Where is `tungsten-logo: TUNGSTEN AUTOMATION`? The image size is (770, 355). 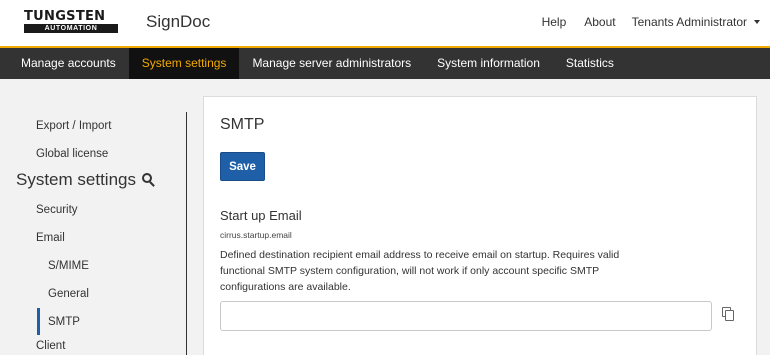
tungsten-logo: TUNGSTEN AUTOMATION is located at coordinates (71, 21).